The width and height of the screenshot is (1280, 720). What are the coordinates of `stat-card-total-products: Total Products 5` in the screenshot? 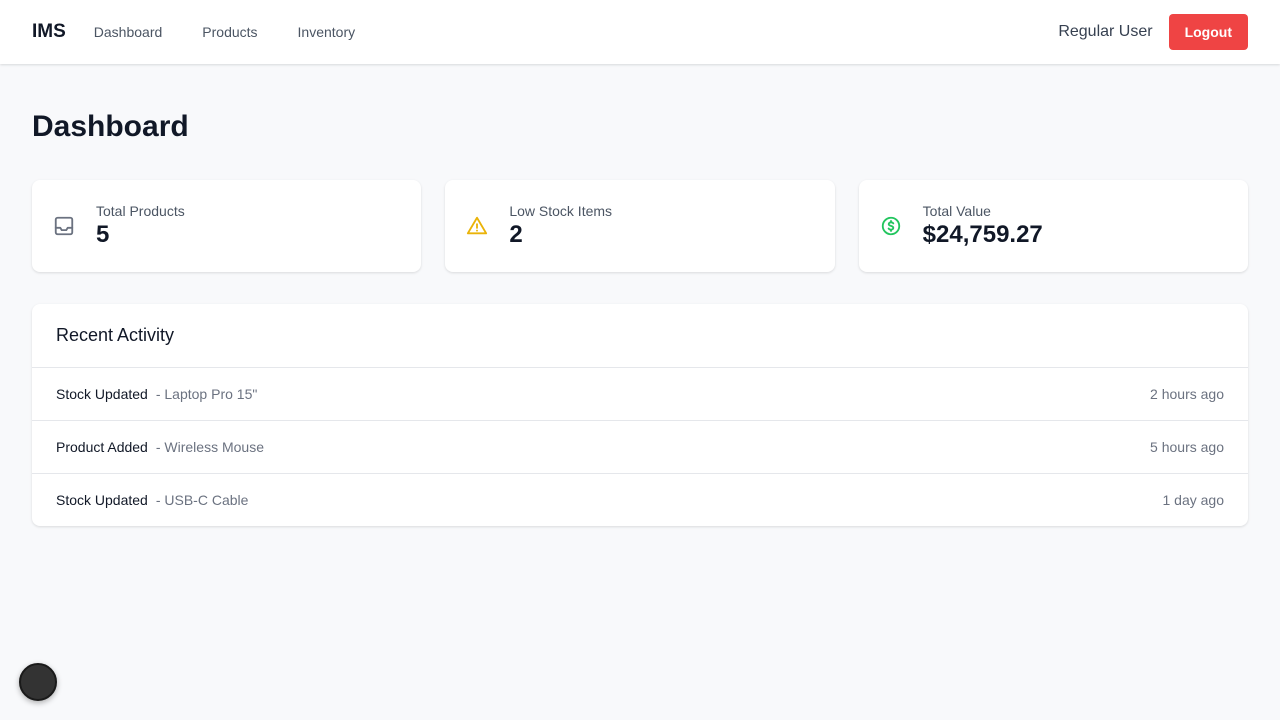 It's located at (227, 226).